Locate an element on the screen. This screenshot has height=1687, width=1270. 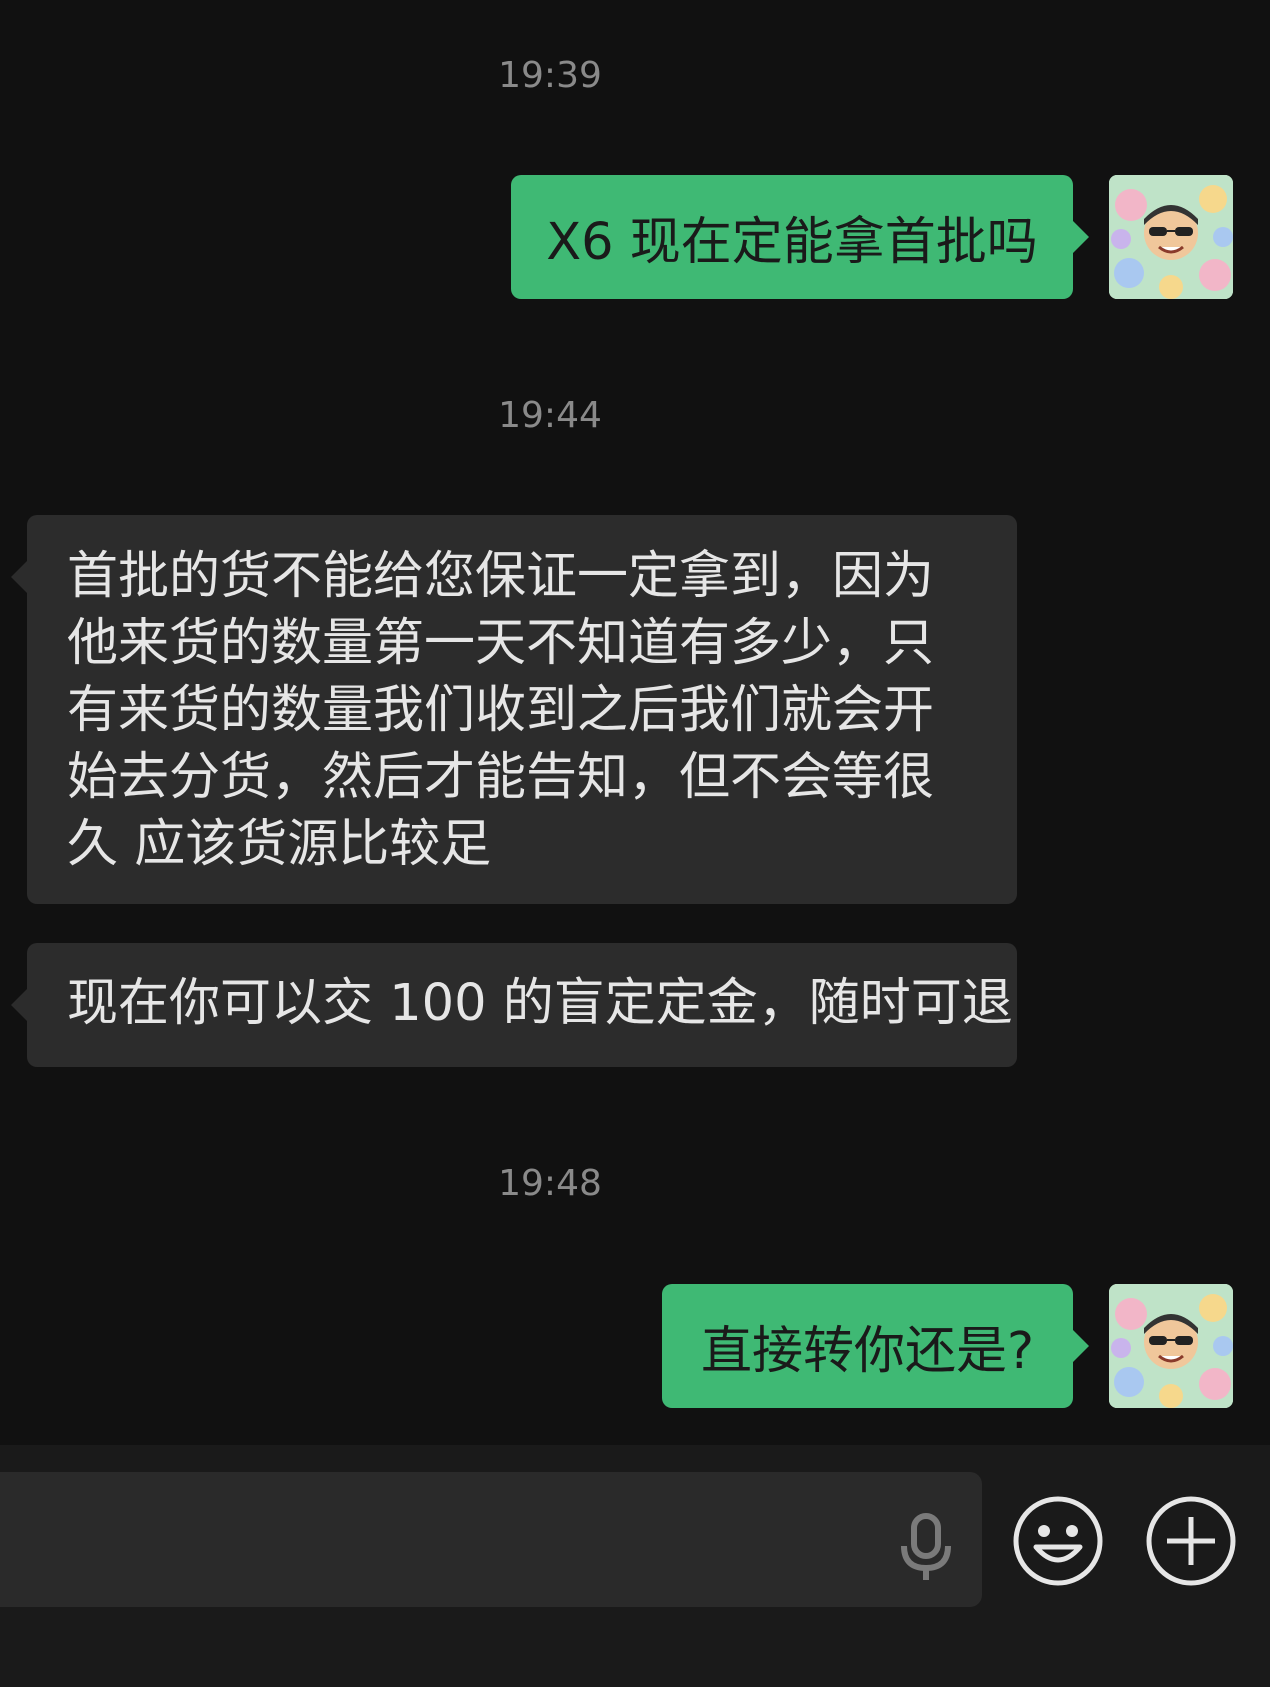
sent-message-bubble: X6 现在定能拿首批吗 is located at coordinates (800, 237).